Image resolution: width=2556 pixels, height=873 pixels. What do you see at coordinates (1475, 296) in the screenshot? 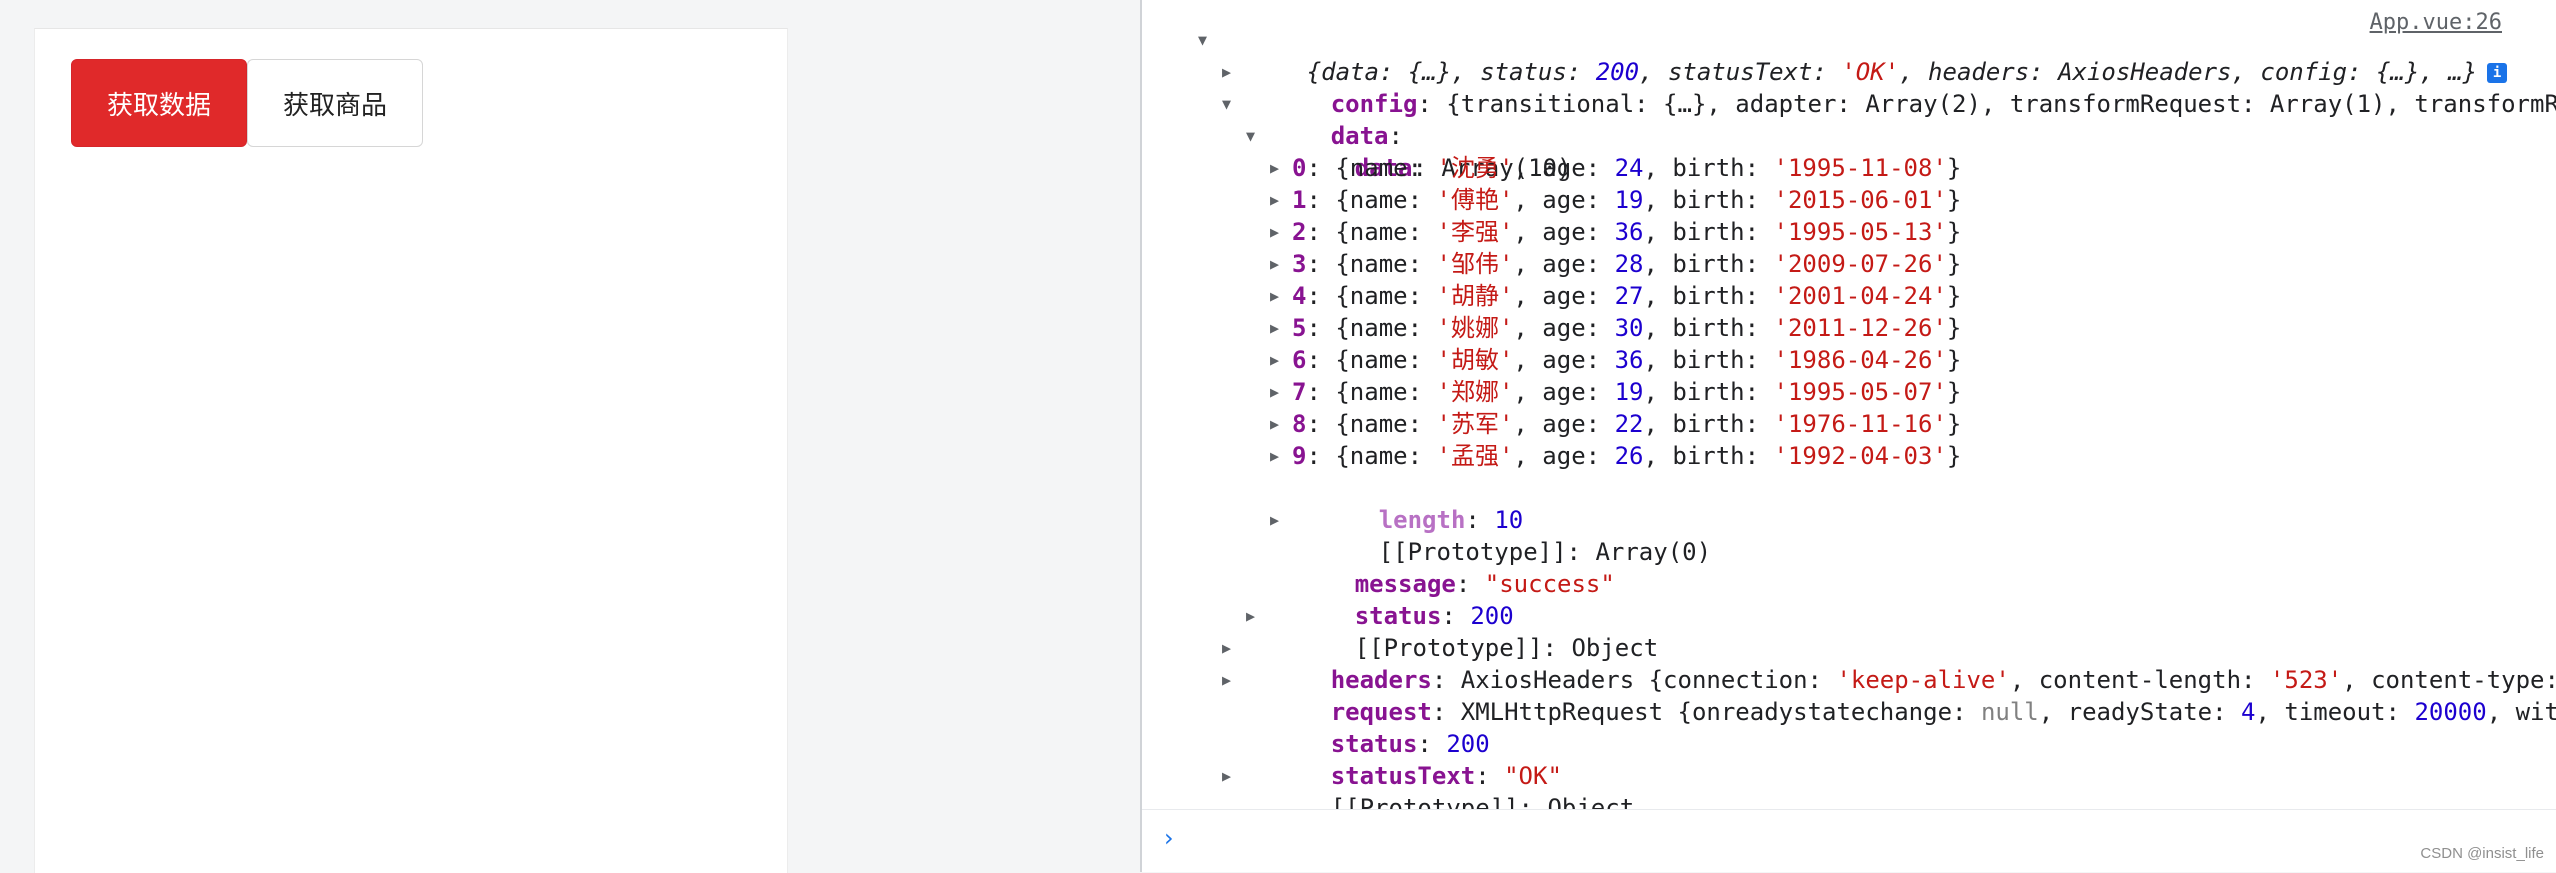
I see `name-value: '胡静'` at bounding box center [1475, 296].